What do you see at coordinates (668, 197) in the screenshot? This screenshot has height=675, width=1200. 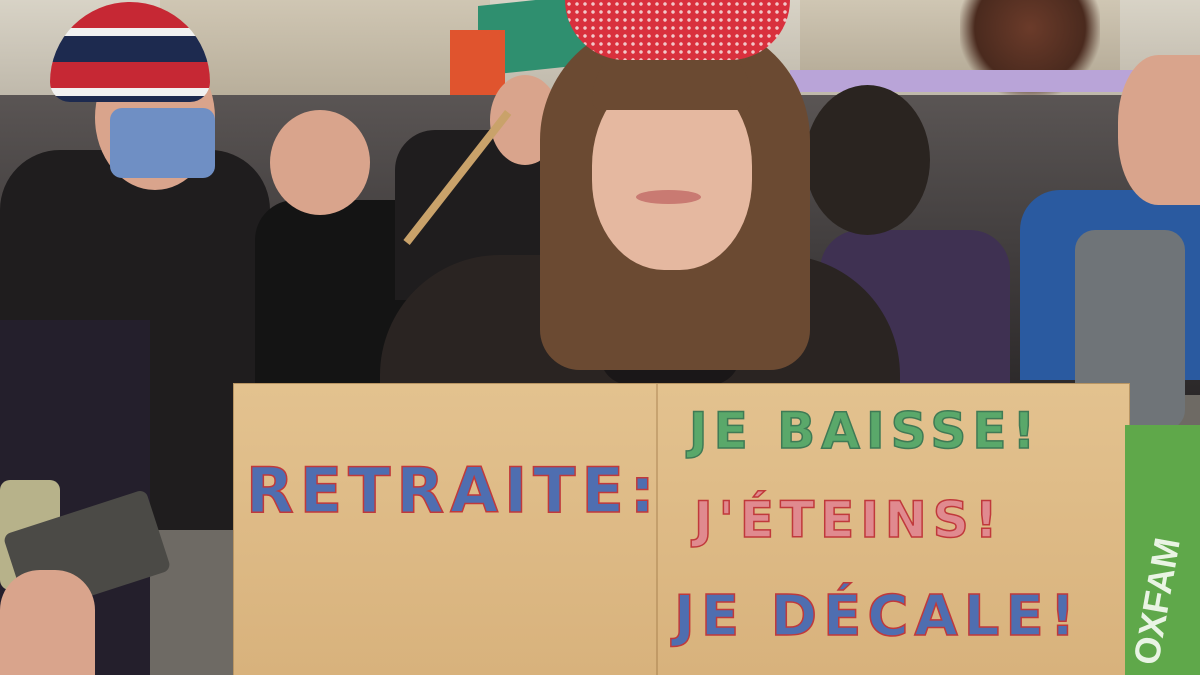 I see `woman-smile` at bounding box center [668, 197].